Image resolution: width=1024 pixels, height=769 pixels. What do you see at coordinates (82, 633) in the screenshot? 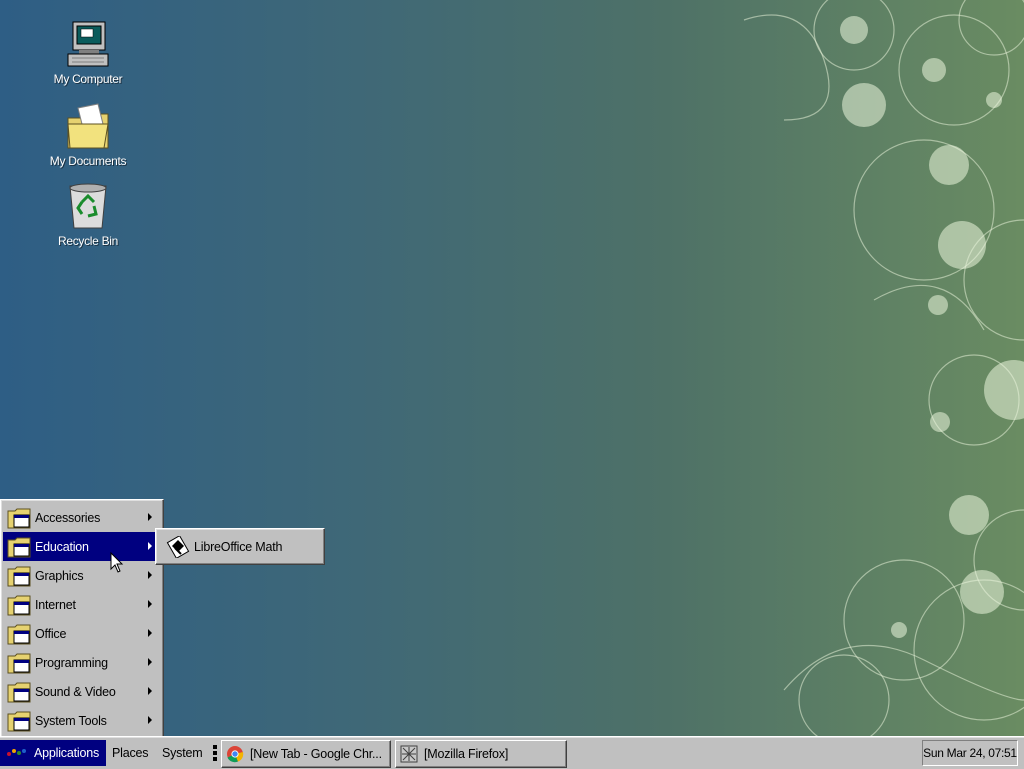
I see `menu-item-office: Office` at bounding box center [82, 633].